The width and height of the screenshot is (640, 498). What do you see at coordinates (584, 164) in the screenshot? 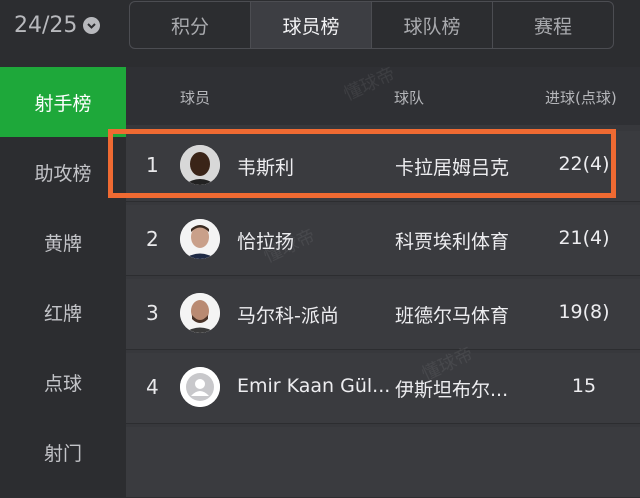
I see `goals-value: 22(4)` at bounding box center [584, 164].